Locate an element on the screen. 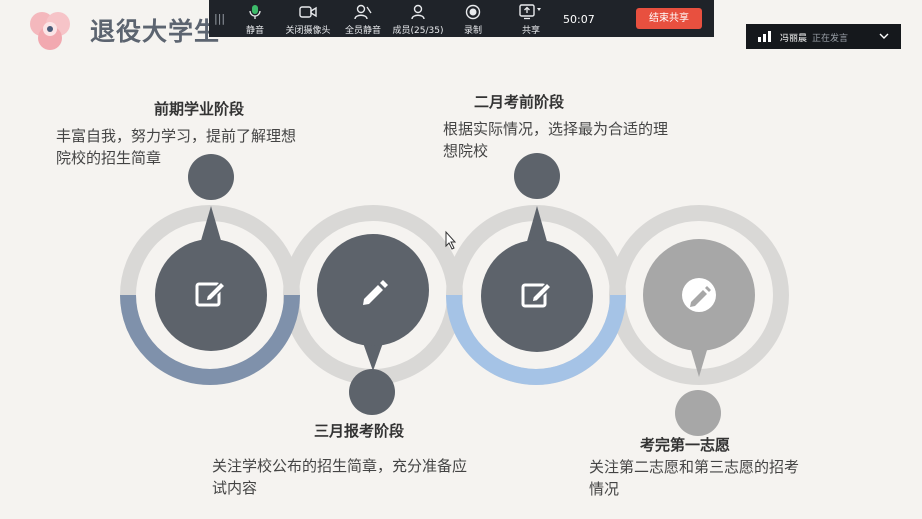 The image size is (922, 519). microphone-icon is located at coordinates (255, 12).